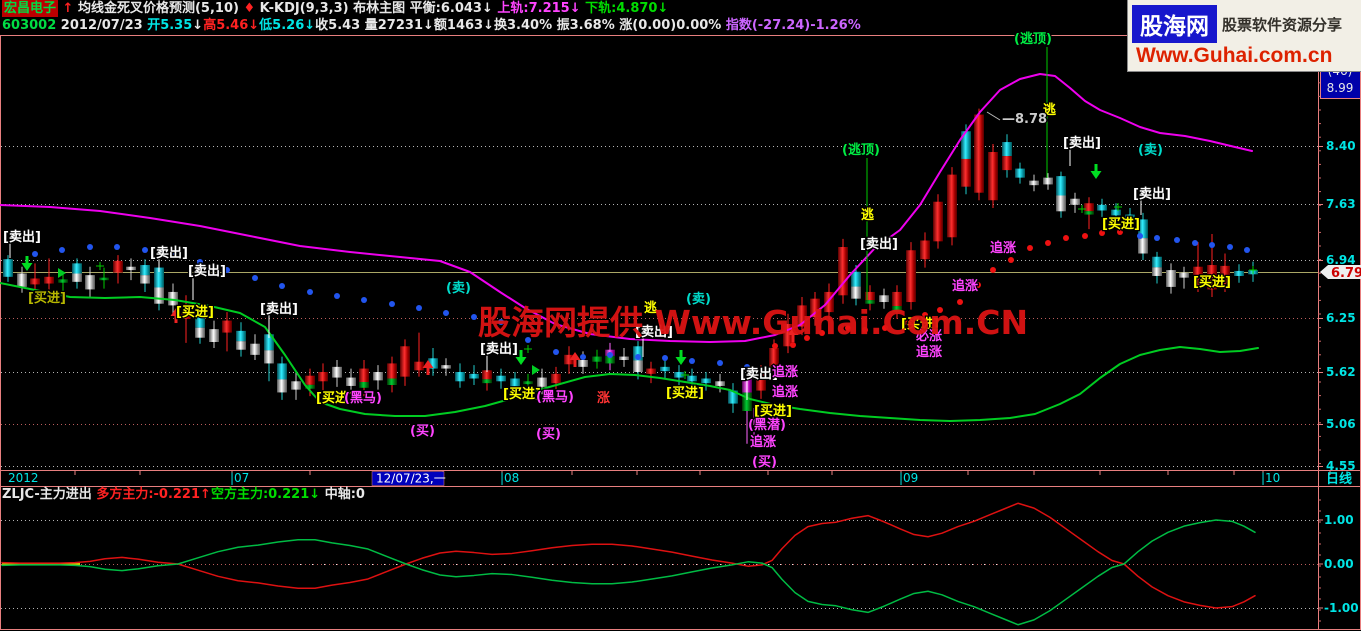 Image resolution: width=1361 pixels, height=631 pixels. Describe the element at coordinates (342, 494) in the screenshot. I see `sub-indicator-segment: 中轴:0` at that location.